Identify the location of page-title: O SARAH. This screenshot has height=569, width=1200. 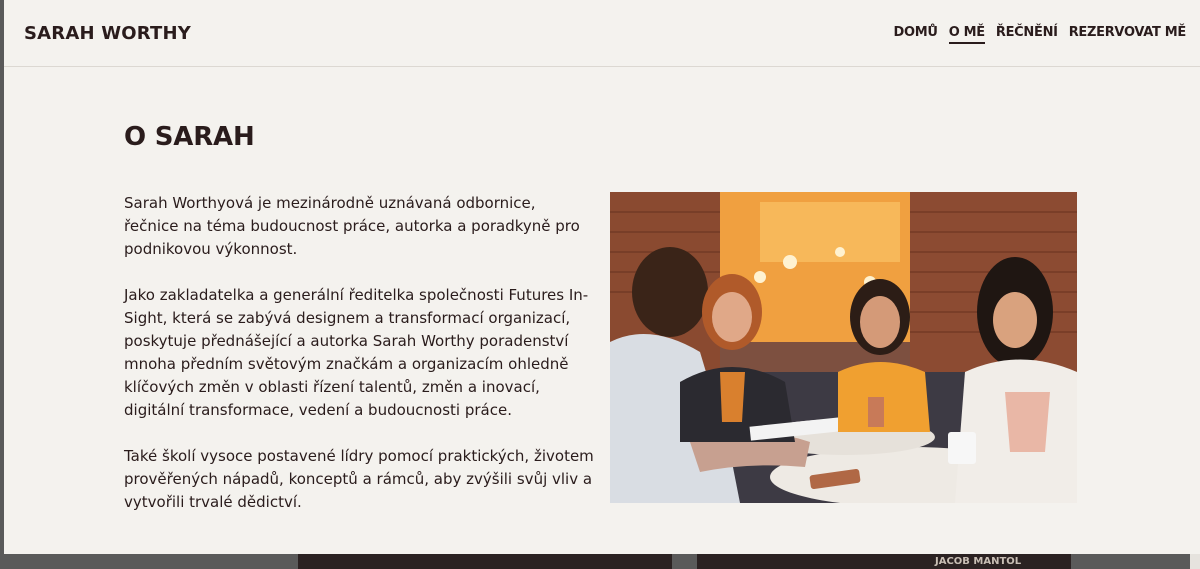
(189, 137).